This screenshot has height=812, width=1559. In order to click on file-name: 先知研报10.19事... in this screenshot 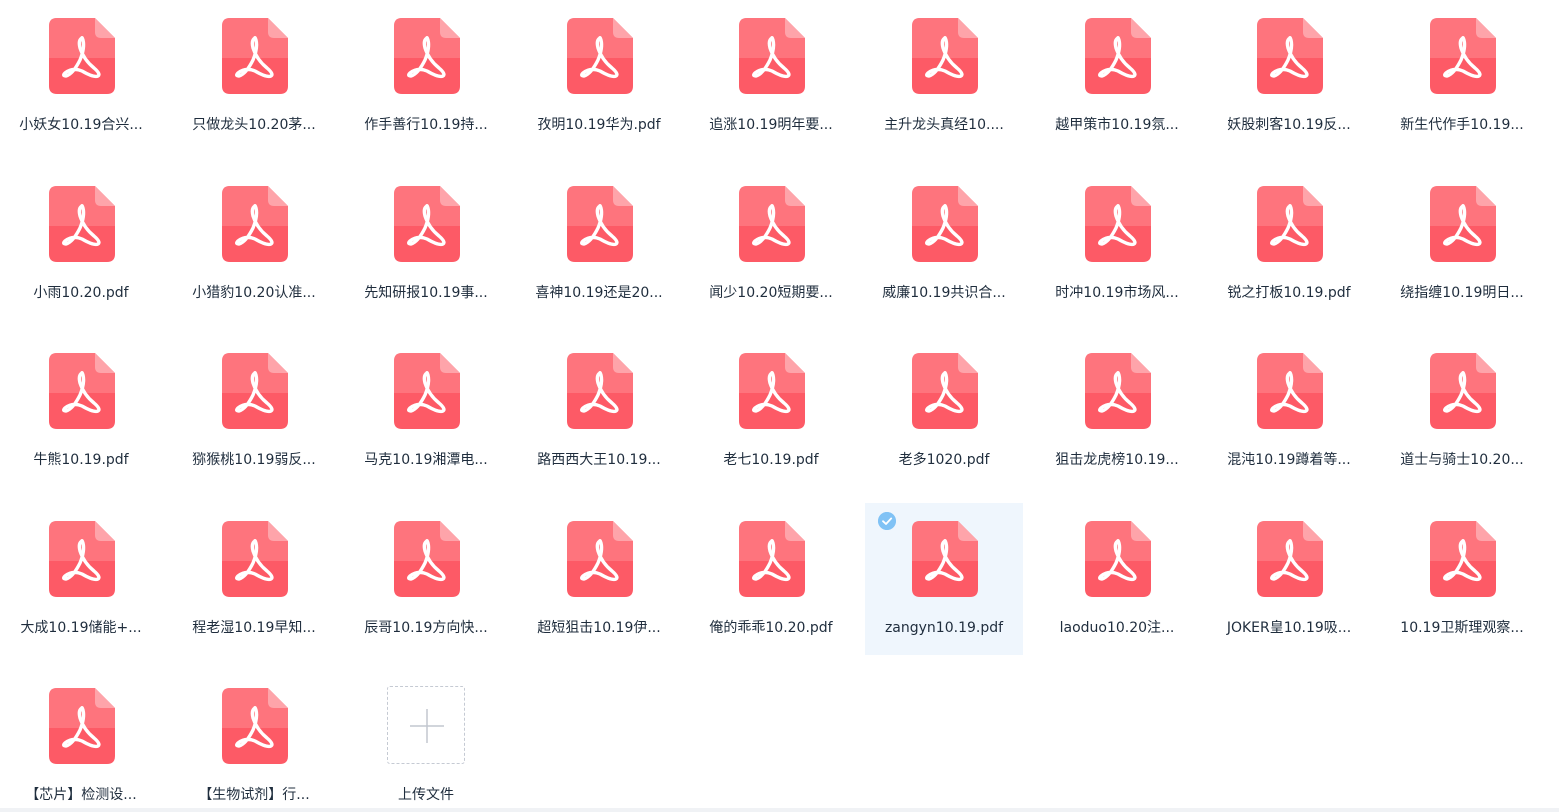, I will do `click(426, 293)`.